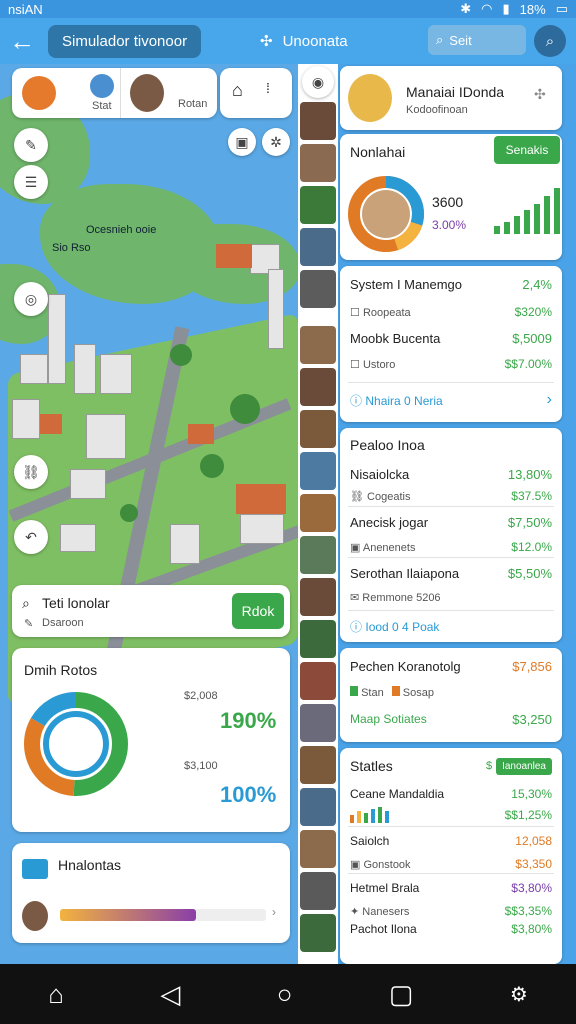  What do you see at coordinates (401, 994) in the screenshot?
I see `chat-icon: ▢` at bounding box center [401, 994].